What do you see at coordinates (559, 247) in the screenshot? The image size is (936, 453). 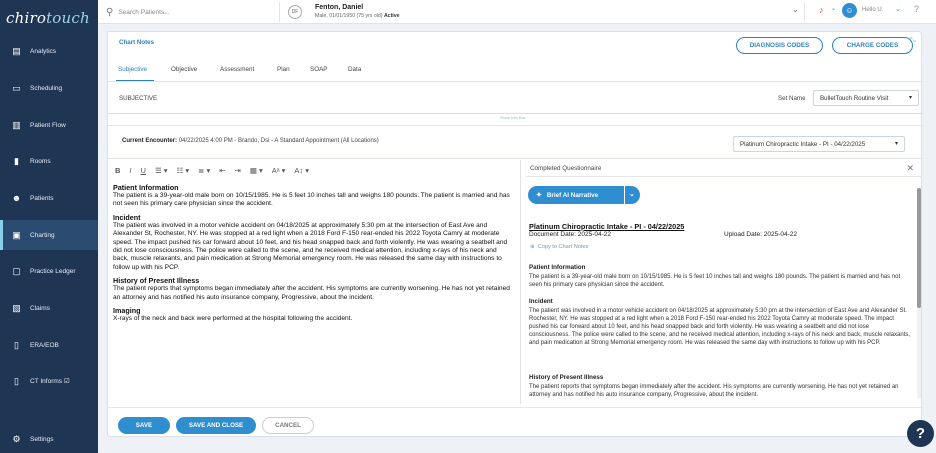 I see `copy-to-chart-notes-link: ⊕ Copy to Chart Notes` at bounding box center [559, 247].